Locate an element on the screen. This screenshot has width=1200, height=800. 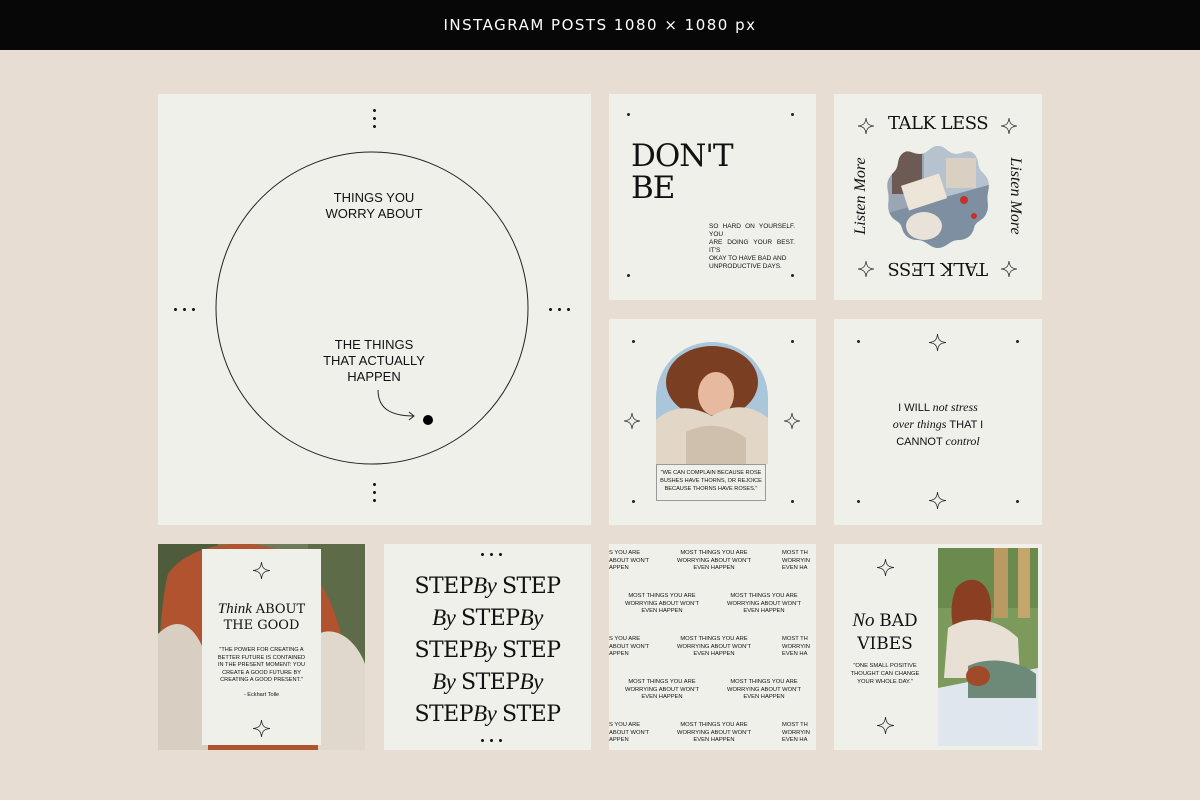
listen-more-right: Listen More is located at coordinates (1015, 196).